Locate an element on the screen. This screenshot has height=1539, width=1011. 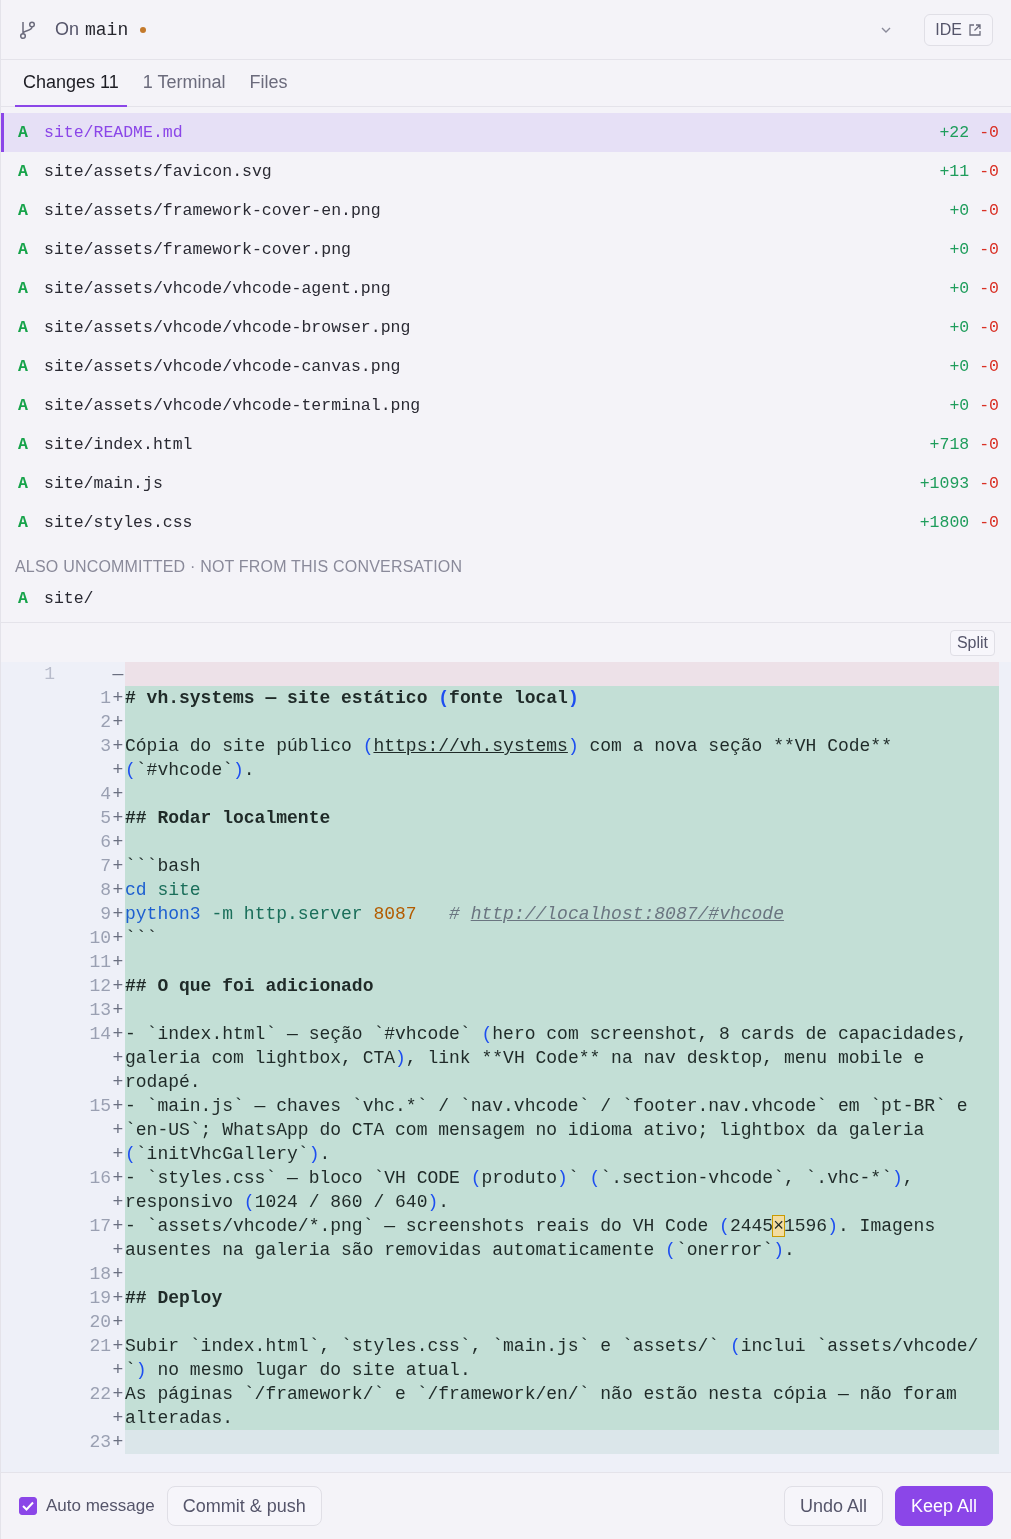
line-number: 8 is located at coordinates (105, 890).